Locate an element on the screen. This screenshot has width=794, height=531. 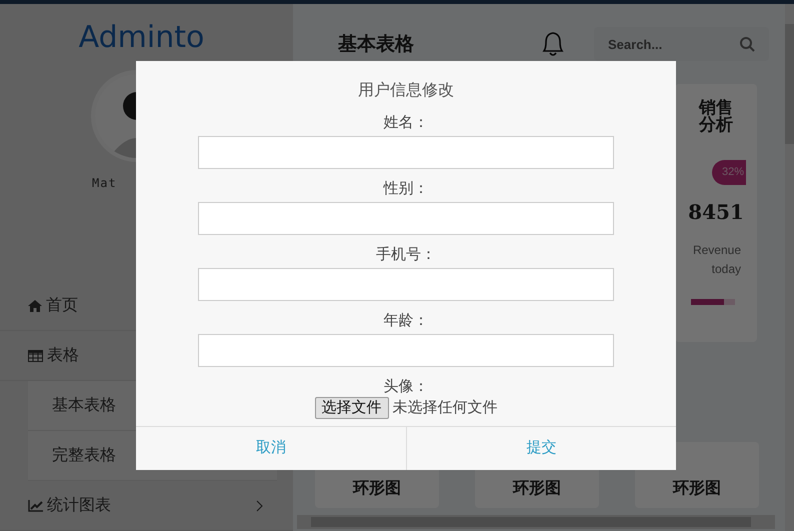
field-label: 年龄： is located at coordinates (406, 321).